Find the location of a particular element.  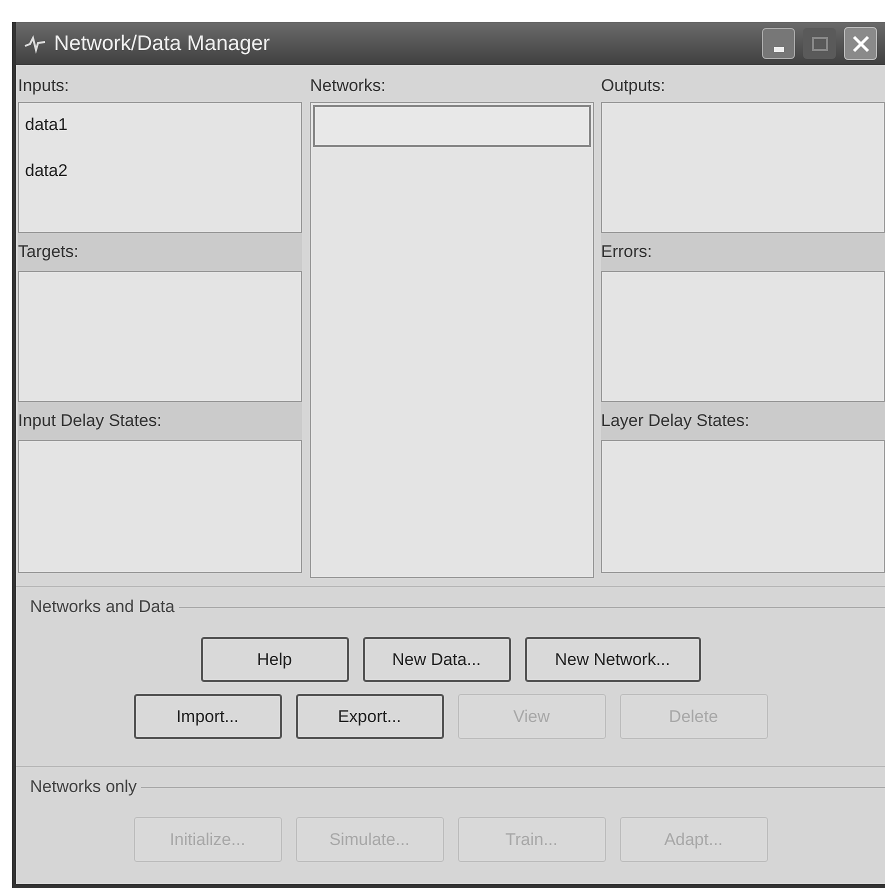

list-item: data2 is located at coordinates (163, 179).